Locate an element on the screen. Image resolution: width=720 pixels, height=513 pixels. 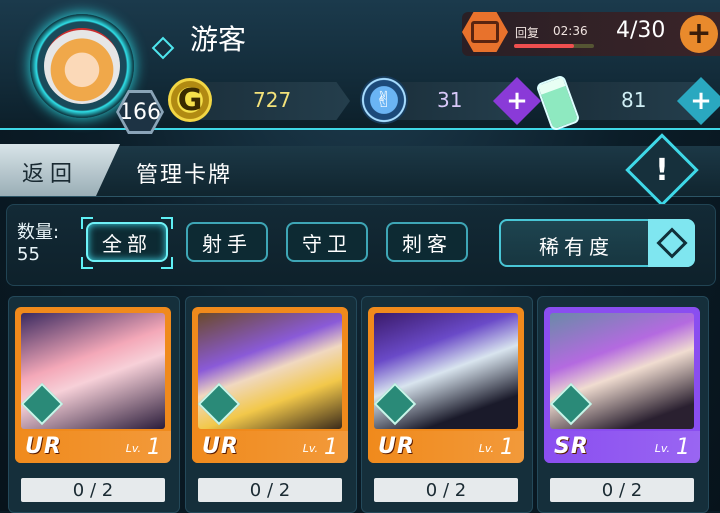
page-title: 管理卡牌 is located at coordinates (184, 175).